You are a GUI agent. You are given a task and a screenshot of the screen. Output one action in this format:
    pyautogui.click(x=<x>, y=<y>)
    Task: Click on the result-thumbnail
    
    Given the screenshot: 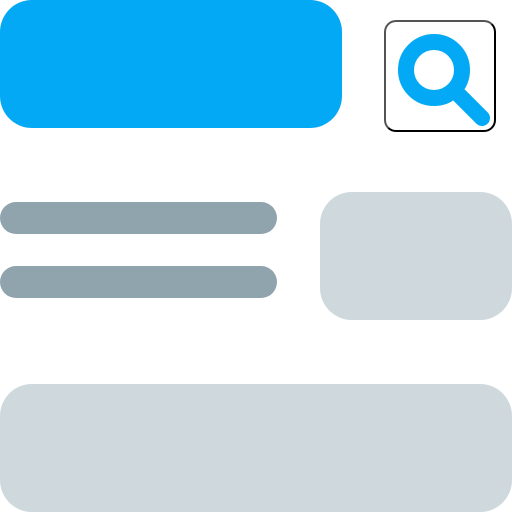 What is the action you would take?
    pyautogui.click(x=416, y=256)
    